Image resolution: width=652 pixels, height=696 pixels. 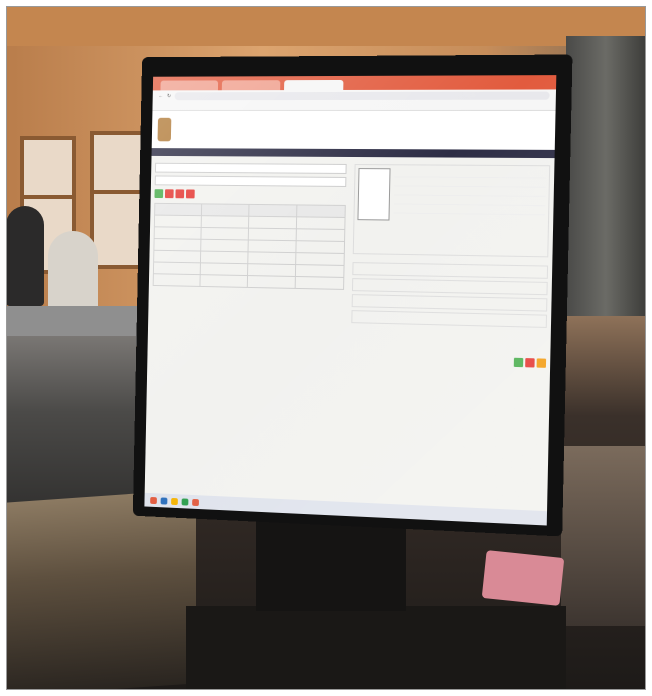 What do you see at coordinates (25, 256) in the screenshot?
I see `person-left` at bounding box center [25, 256].